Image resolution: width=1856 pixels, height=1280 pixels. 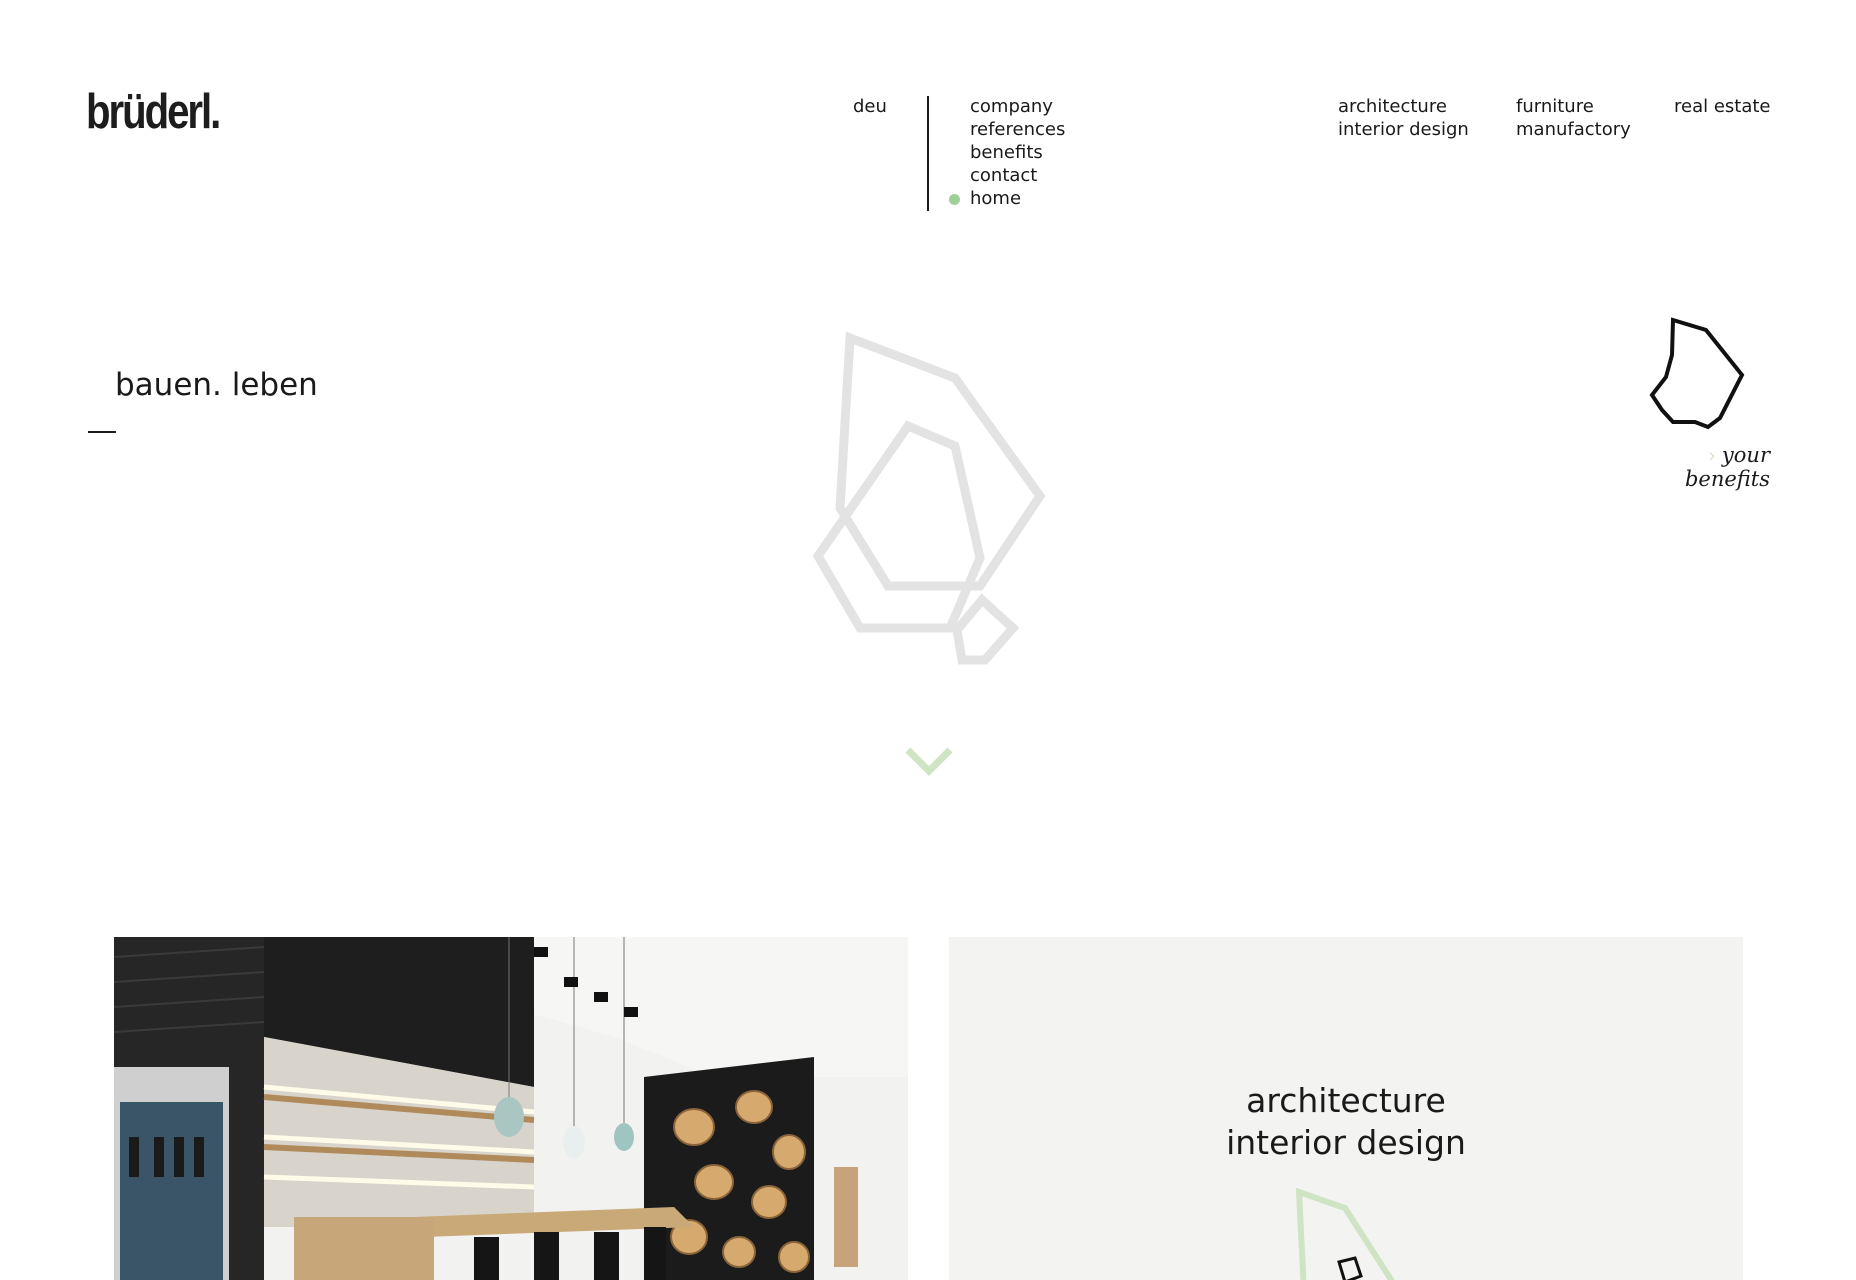 I want to click on benefits-label: › your benefits, so click(x=1727, y=467).